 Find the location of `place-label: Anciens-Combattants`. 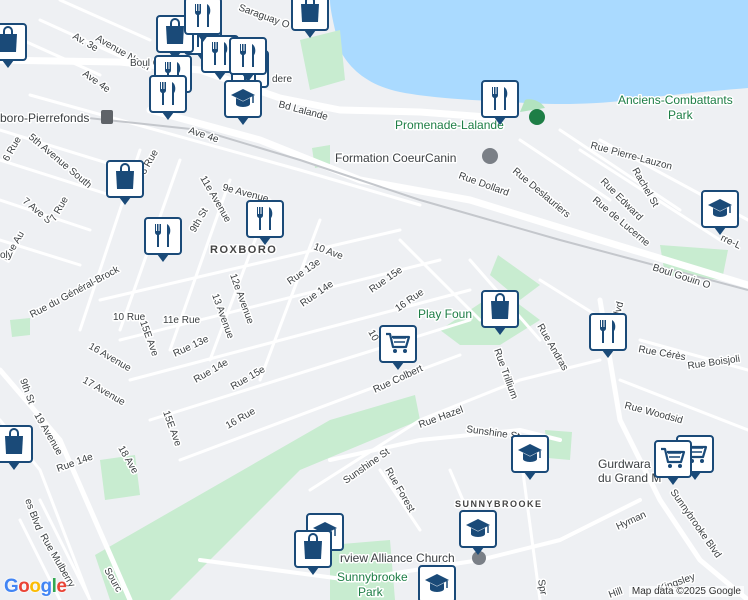

place-label: Anciens-Combattants is located at coordinates (675, 100).